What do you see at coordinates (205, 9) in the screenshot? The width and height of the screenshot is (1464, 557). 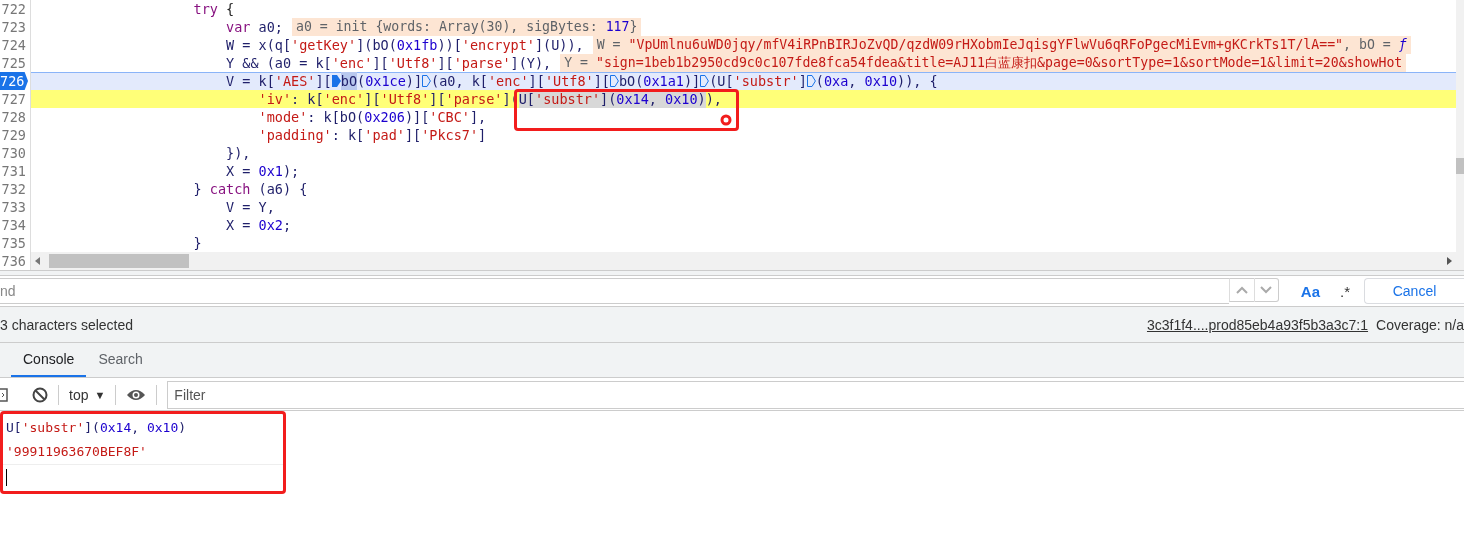 I see `code-token: try` at bounding box center [205, 9].